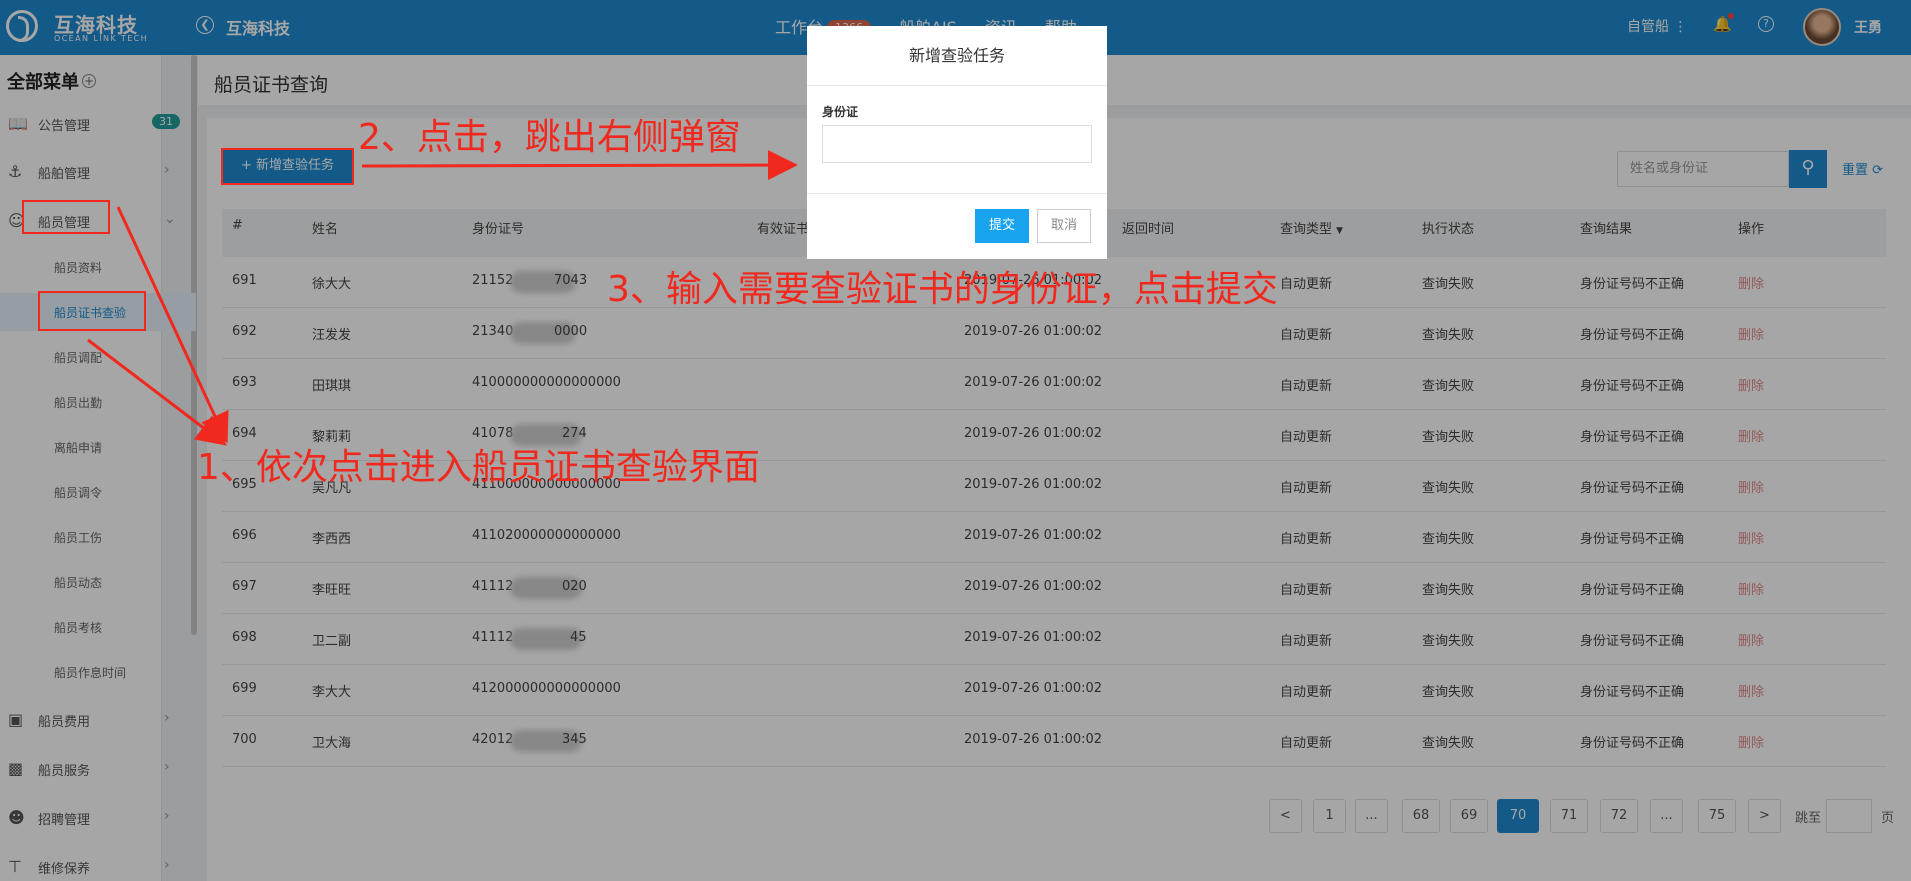 This screenshot has width=1911, height=881. Describe the element at coordinates (579, 165) in the screenshot. I see `arrow-button-to-modal` at that location.